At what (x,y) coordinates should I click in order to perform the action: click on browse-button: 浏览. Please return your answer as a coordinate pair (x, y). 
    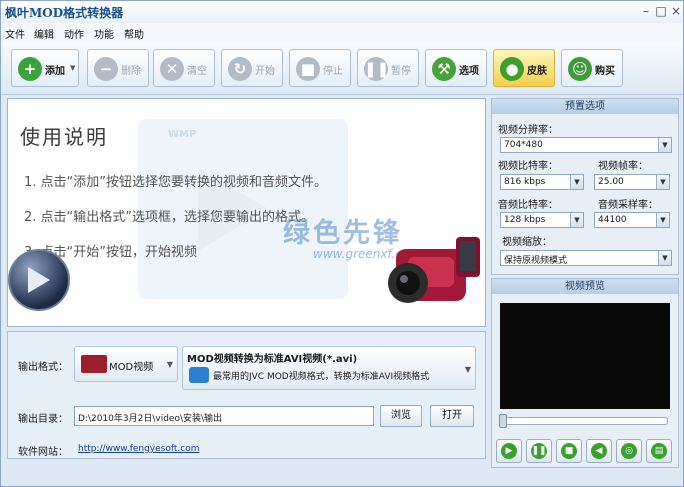
    Looking at the image, I should click on (401, 416).